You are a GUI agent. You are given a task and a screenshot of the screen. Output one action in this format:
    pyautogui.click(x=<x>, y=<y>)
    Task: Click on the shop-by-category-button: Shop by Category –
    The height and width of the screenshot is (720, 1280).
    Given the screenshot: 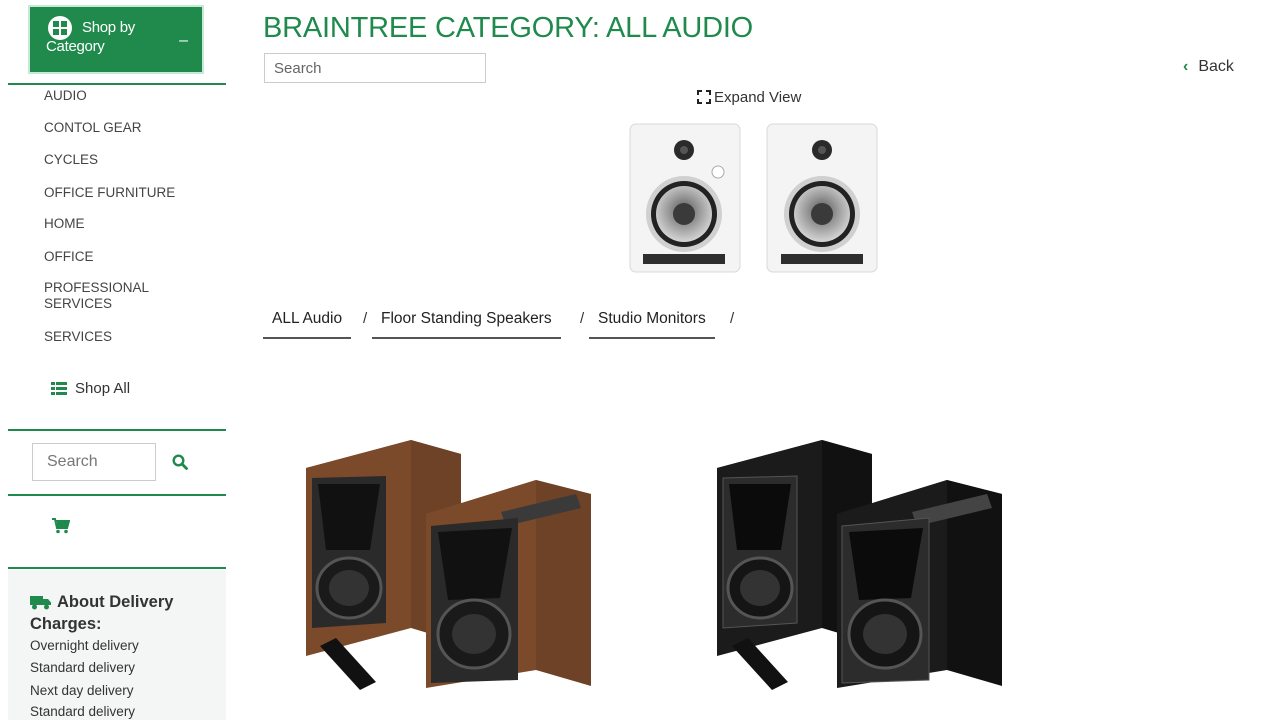 What is the action you would take?
    pyautogui.click(x=116, y=39)
    